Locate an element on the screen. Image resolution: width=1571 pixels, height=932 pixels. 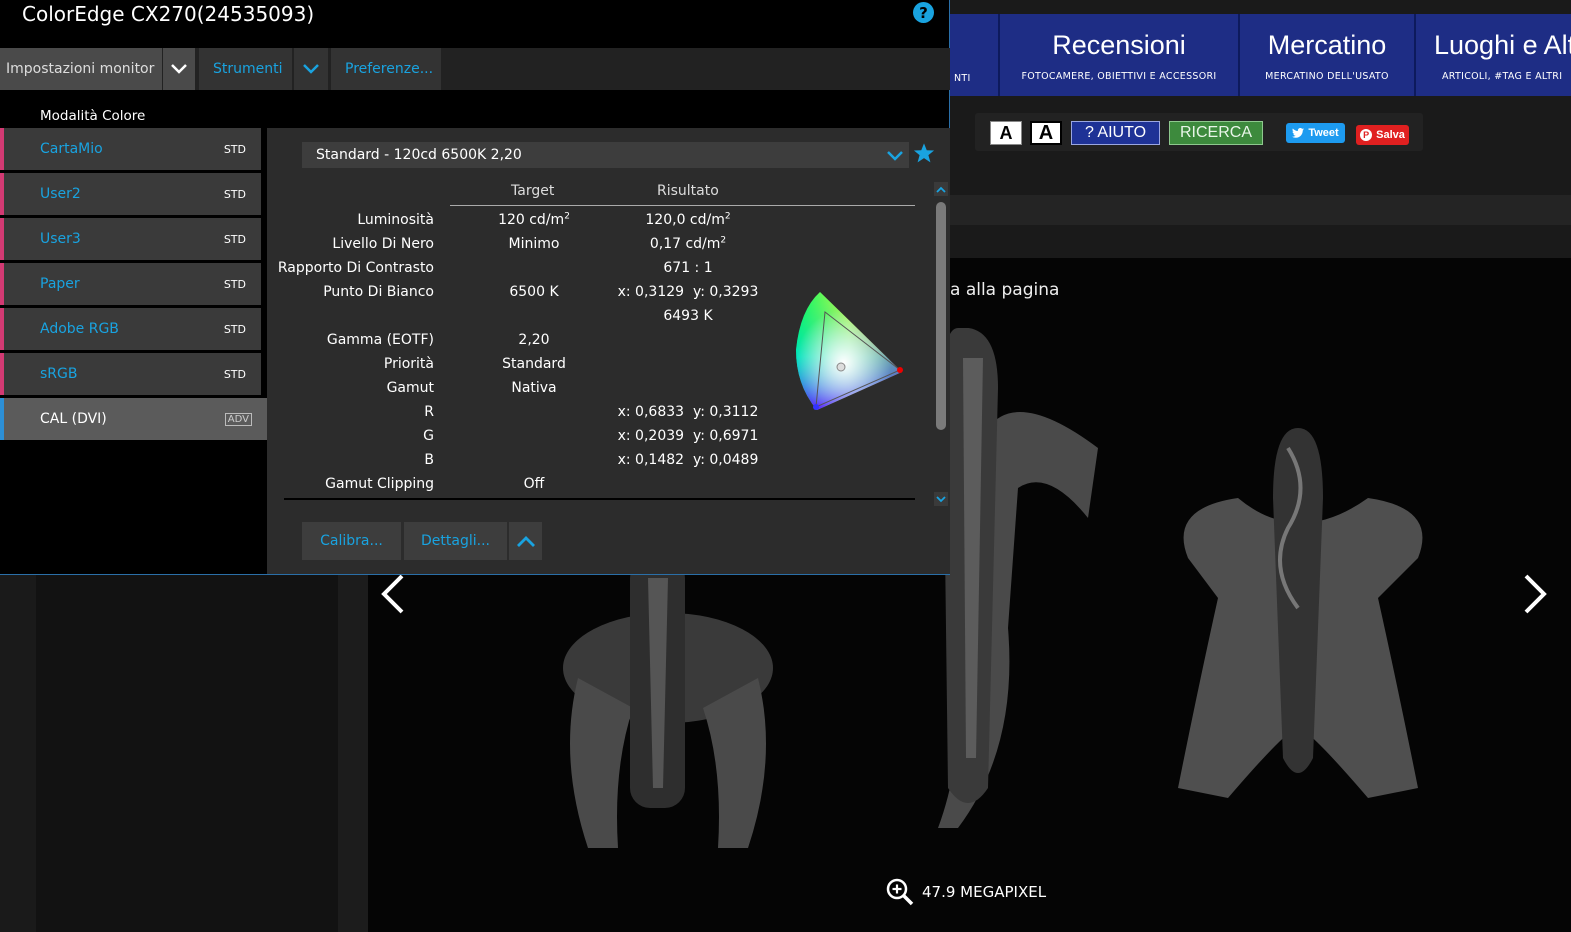
nav-item-subtitle: NTI is located at coordinates (962, 78).